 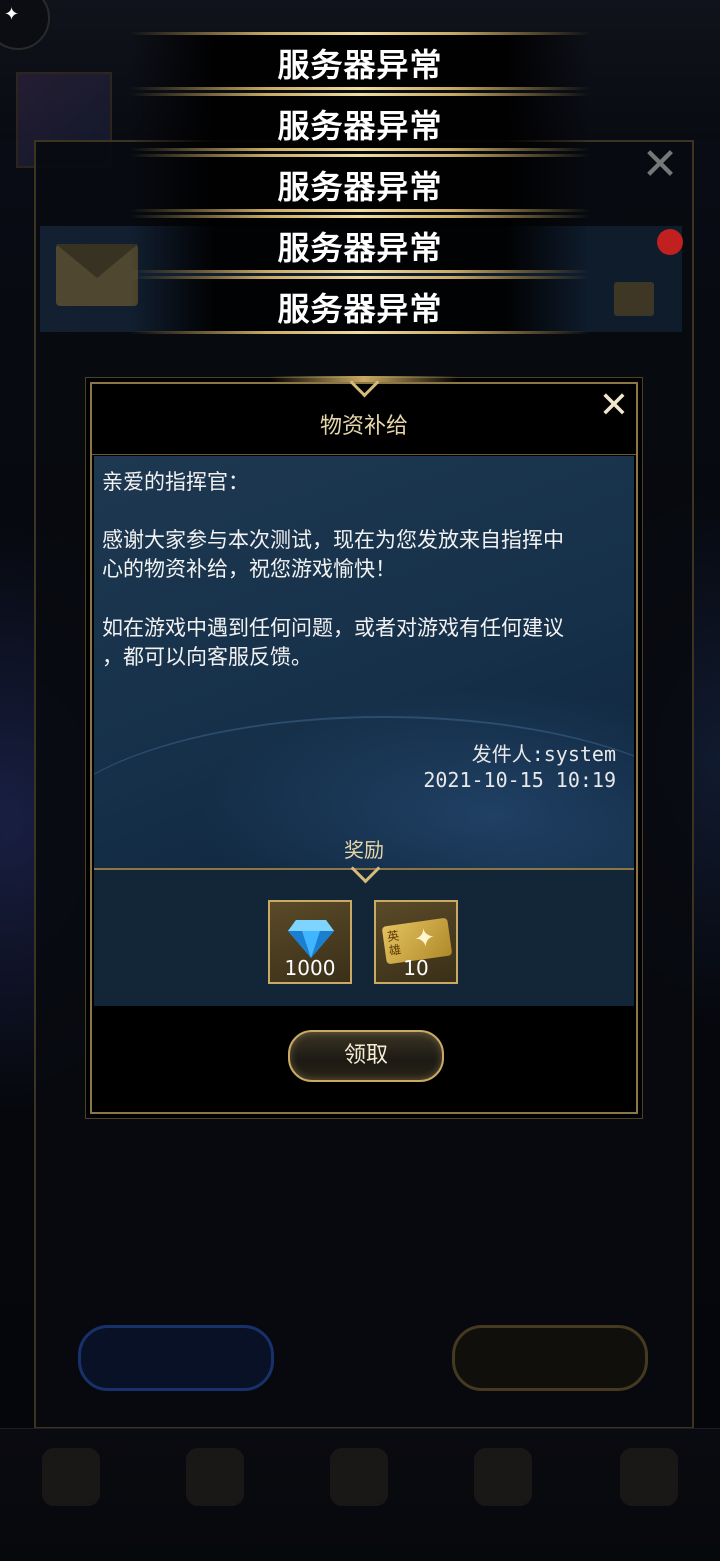 I want to click on close-icon: ✕, so click(x=614, y=406).